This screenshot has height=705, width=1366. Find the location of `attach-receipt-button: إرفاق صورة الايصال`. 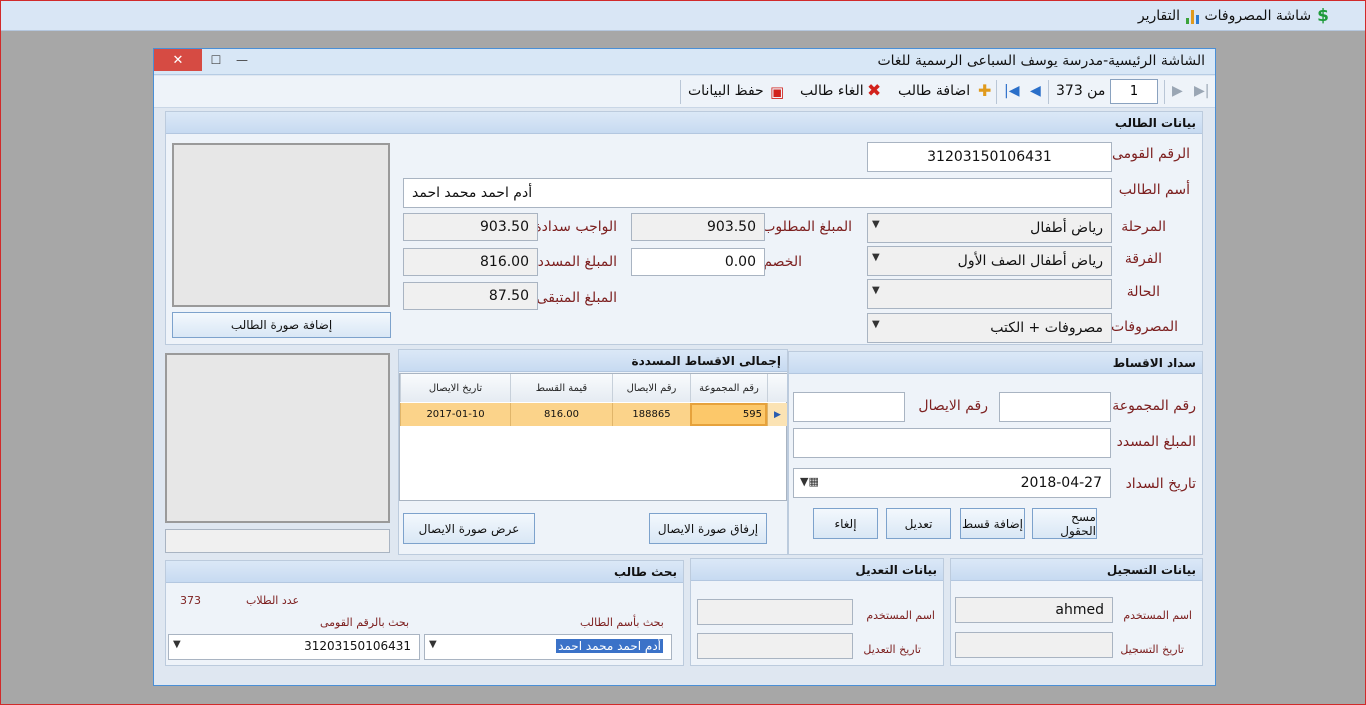

attach-receipt-button: إرفاق صورة الايصال is located at coordinates (708, 528).